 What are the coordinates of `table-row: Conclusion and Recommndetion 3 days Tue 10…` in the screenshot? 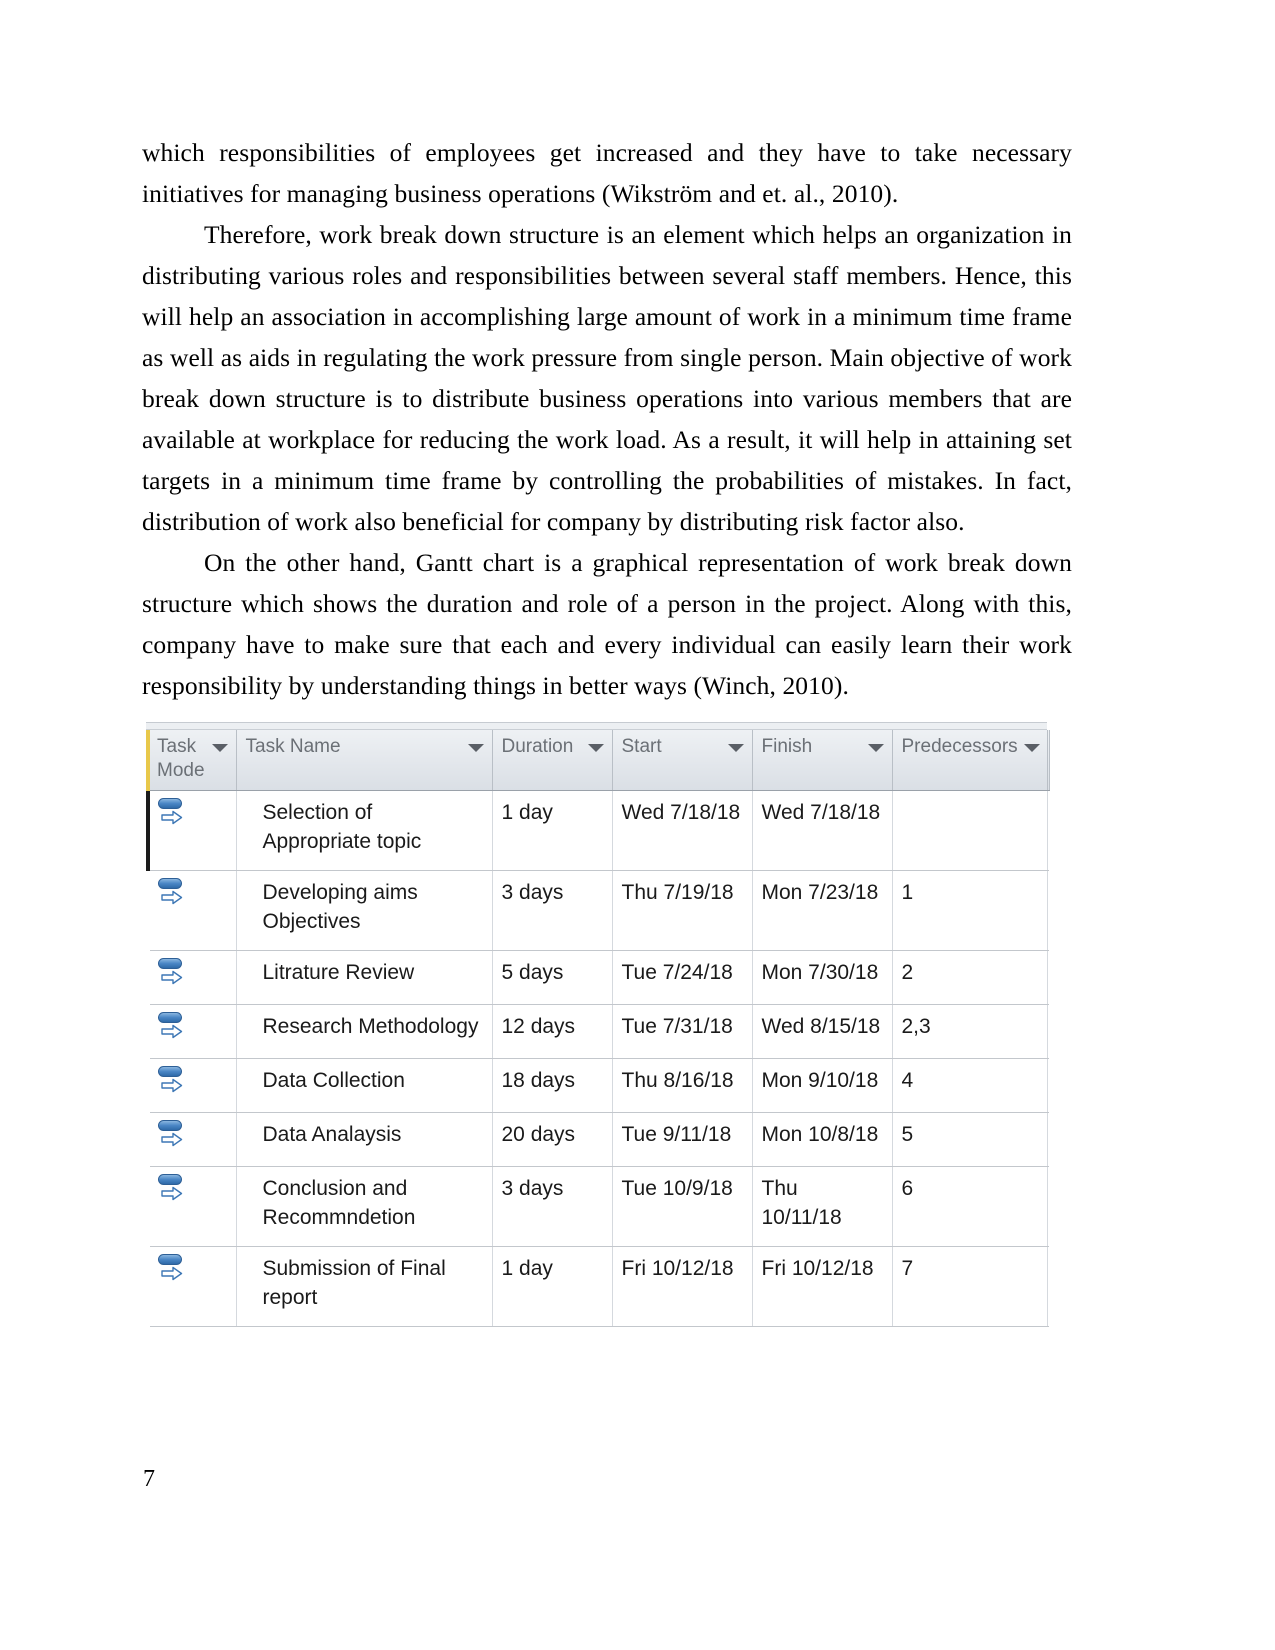 It's located at (597, 1206).